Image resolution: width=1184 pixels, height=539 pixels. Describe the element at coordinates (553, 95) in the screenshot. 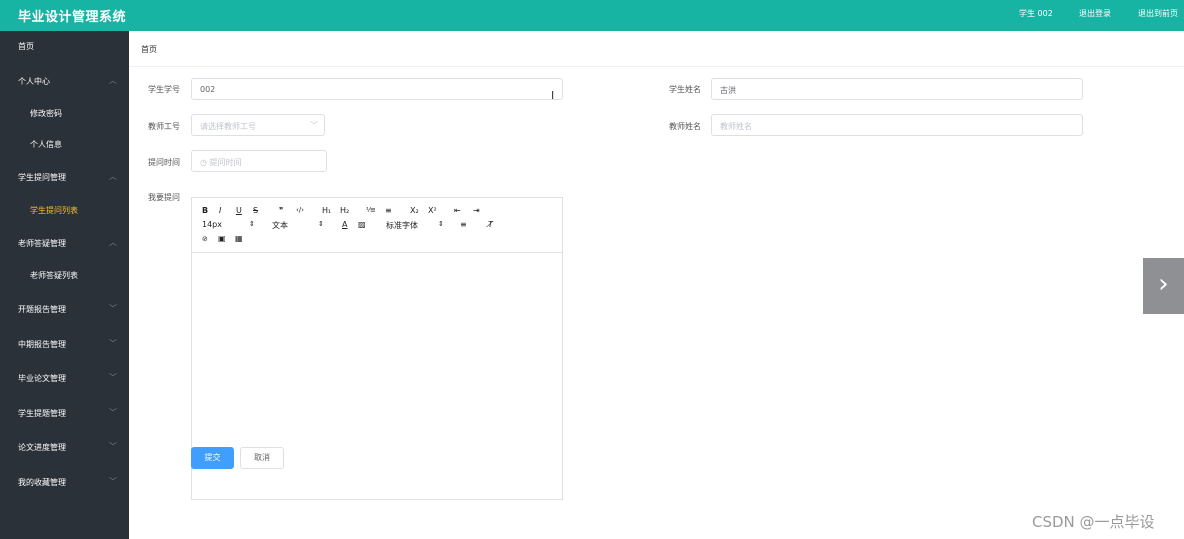

I see `text-cursor-icon: I` at that location.